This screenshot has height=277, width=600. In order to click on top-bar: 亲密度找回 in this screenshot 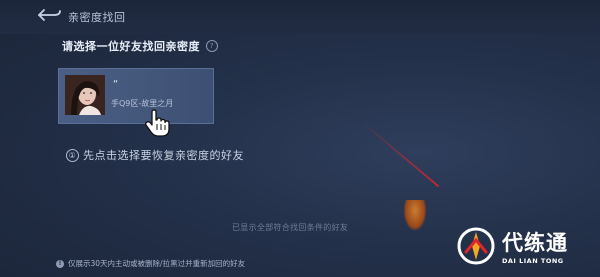, I will do `click(300, 17)`.